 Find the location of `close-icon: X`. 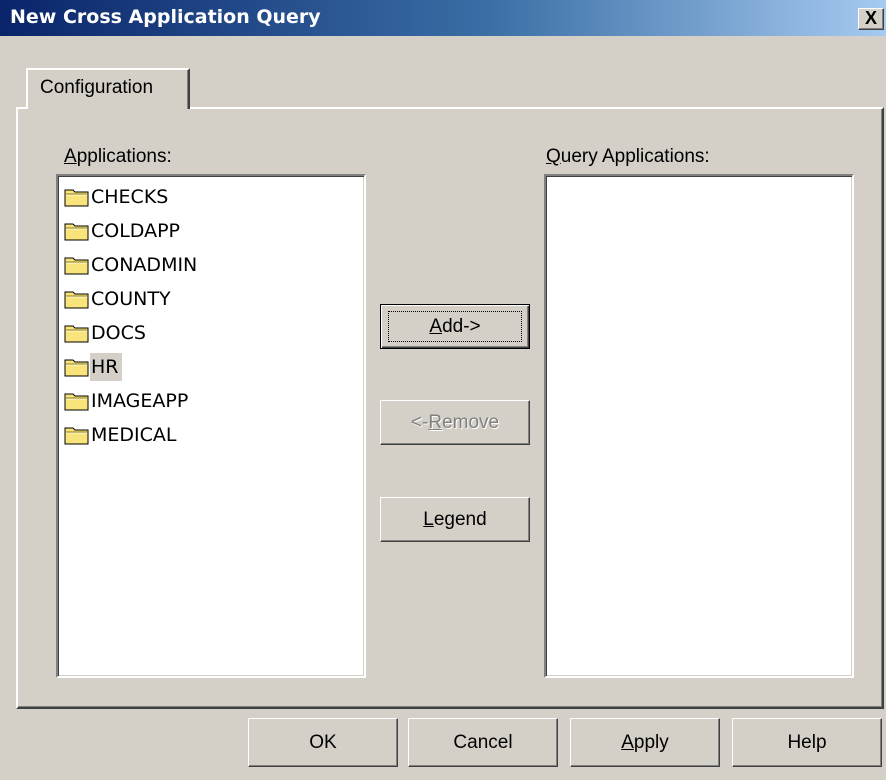

close-icon: X is located at coordinates (870, 18).